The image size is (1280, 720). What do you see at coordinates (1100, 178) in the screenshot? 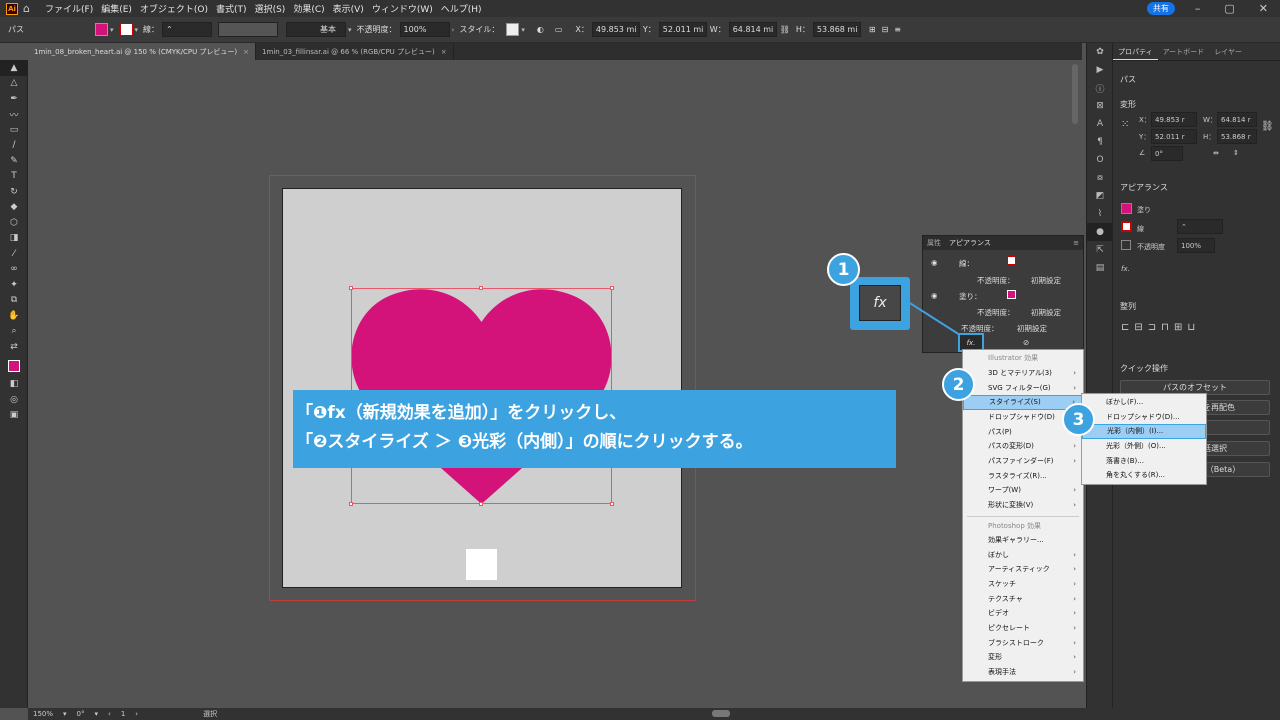
I see `pathfinder-icon: ⧇` at bounding box center [1100, 178].